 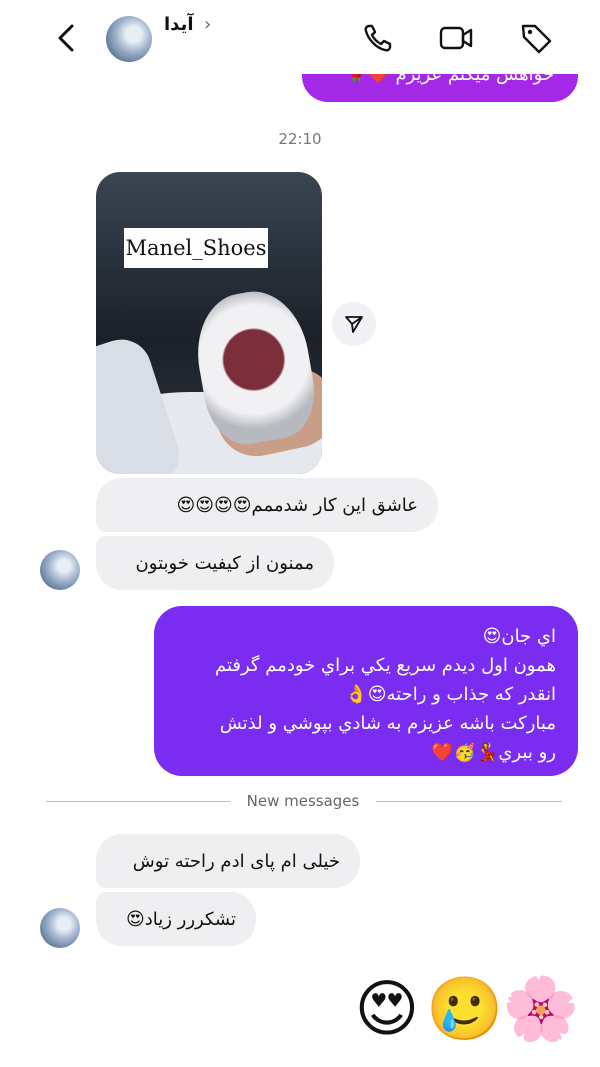 I want to click on new-messages-label: New messages, so click(x=303, y=801).